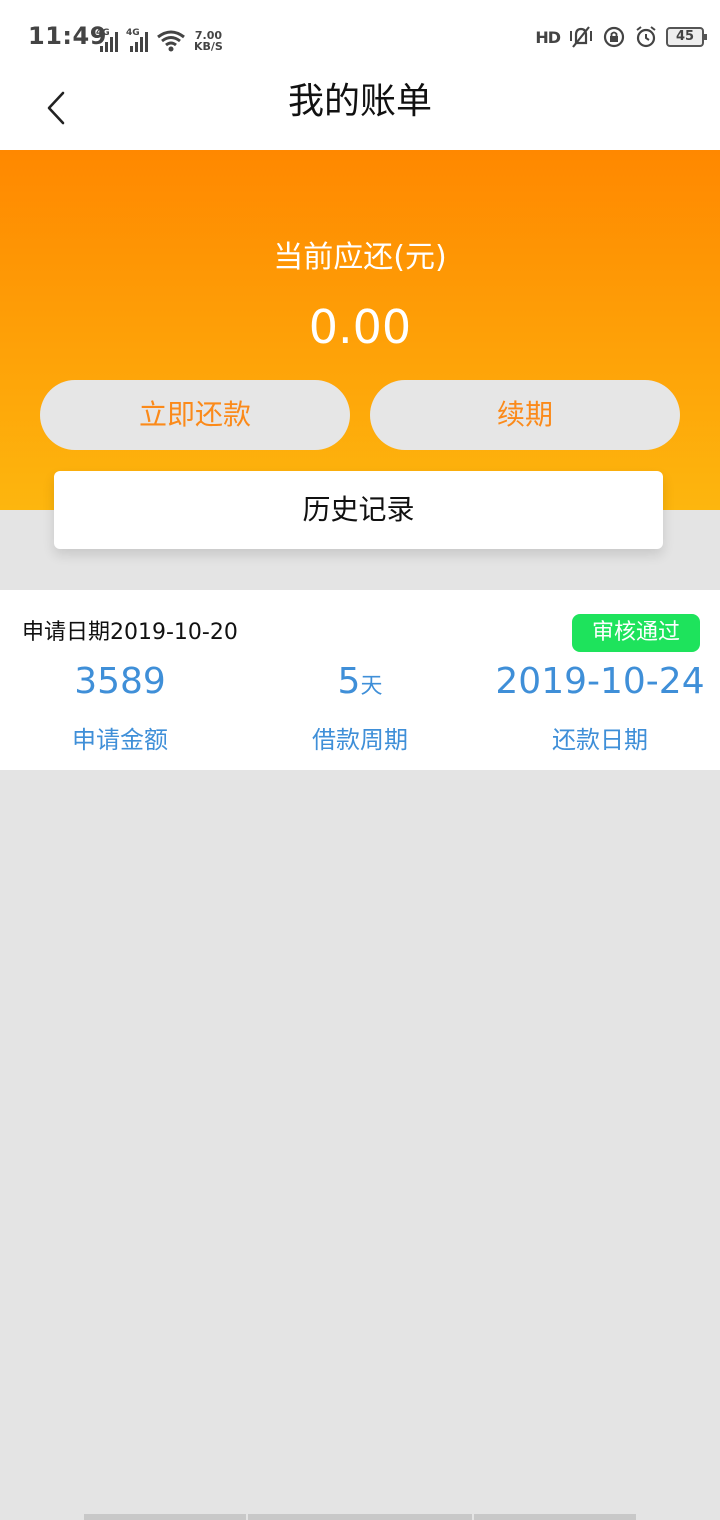 The height and width of the screenshot is (1520, 720). Describe the element at coordinates (130, 632) in the screenshot. I see `apply-date: 申请日期2019-10-20` at that location.